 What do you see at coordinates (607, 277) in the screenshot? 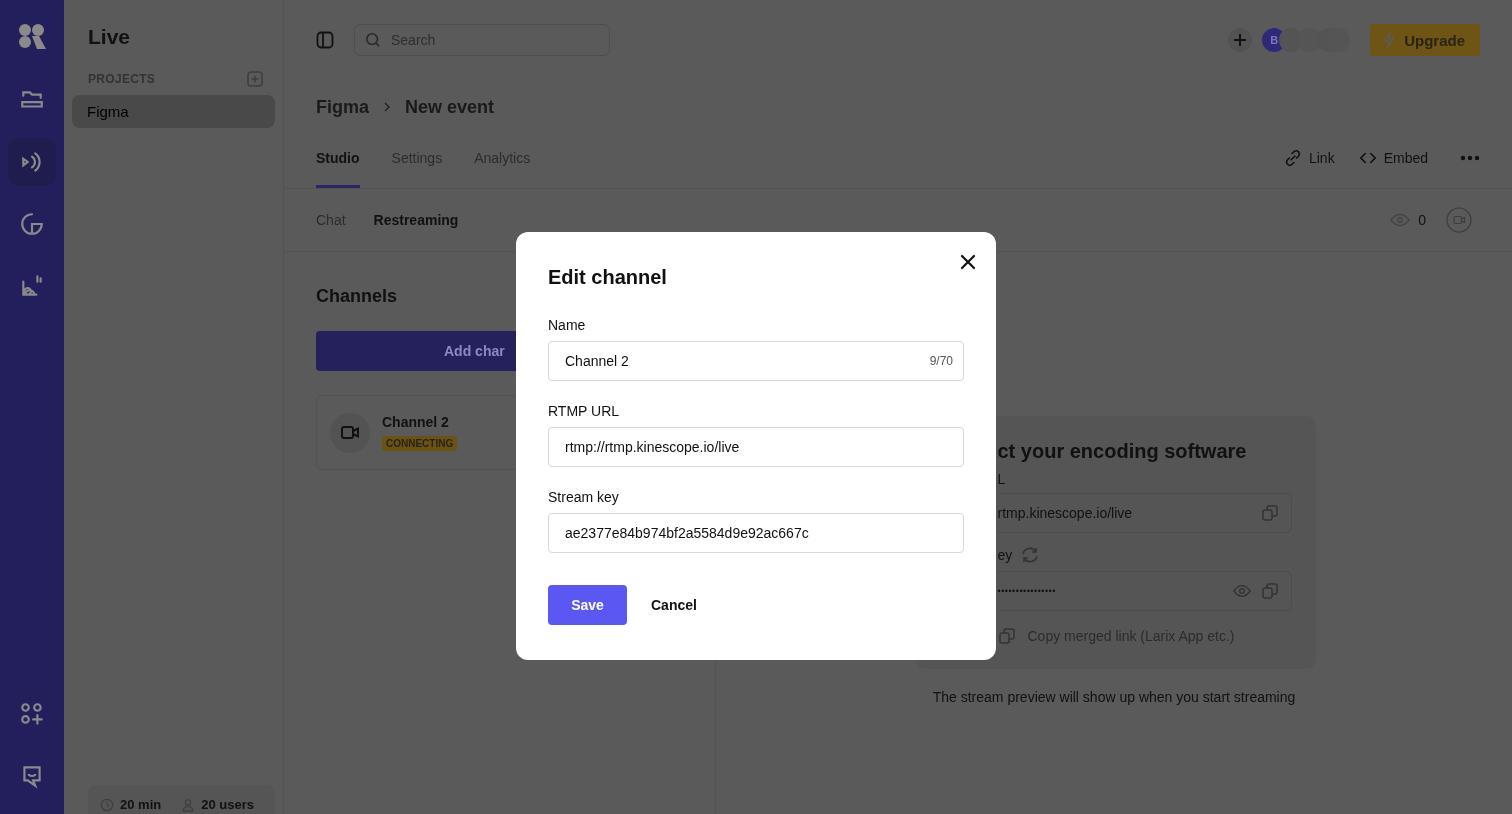
I see `dialog-title: Edit channel` at bounding box center [607, 277].